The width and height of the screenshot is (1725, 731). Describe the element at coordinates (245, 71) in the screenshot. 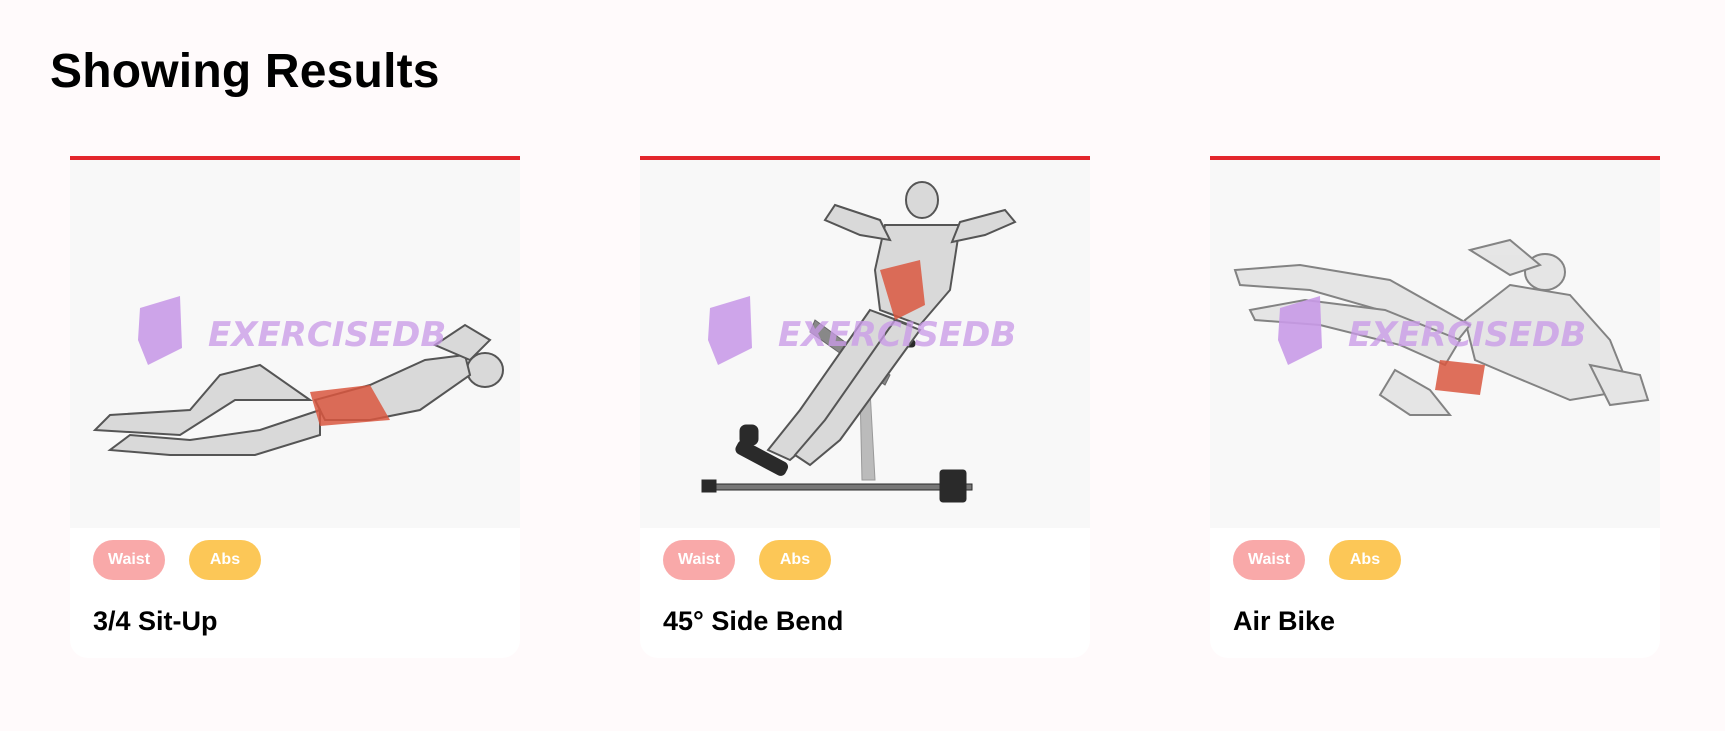

I see `page-title: Showing Results` at that location.